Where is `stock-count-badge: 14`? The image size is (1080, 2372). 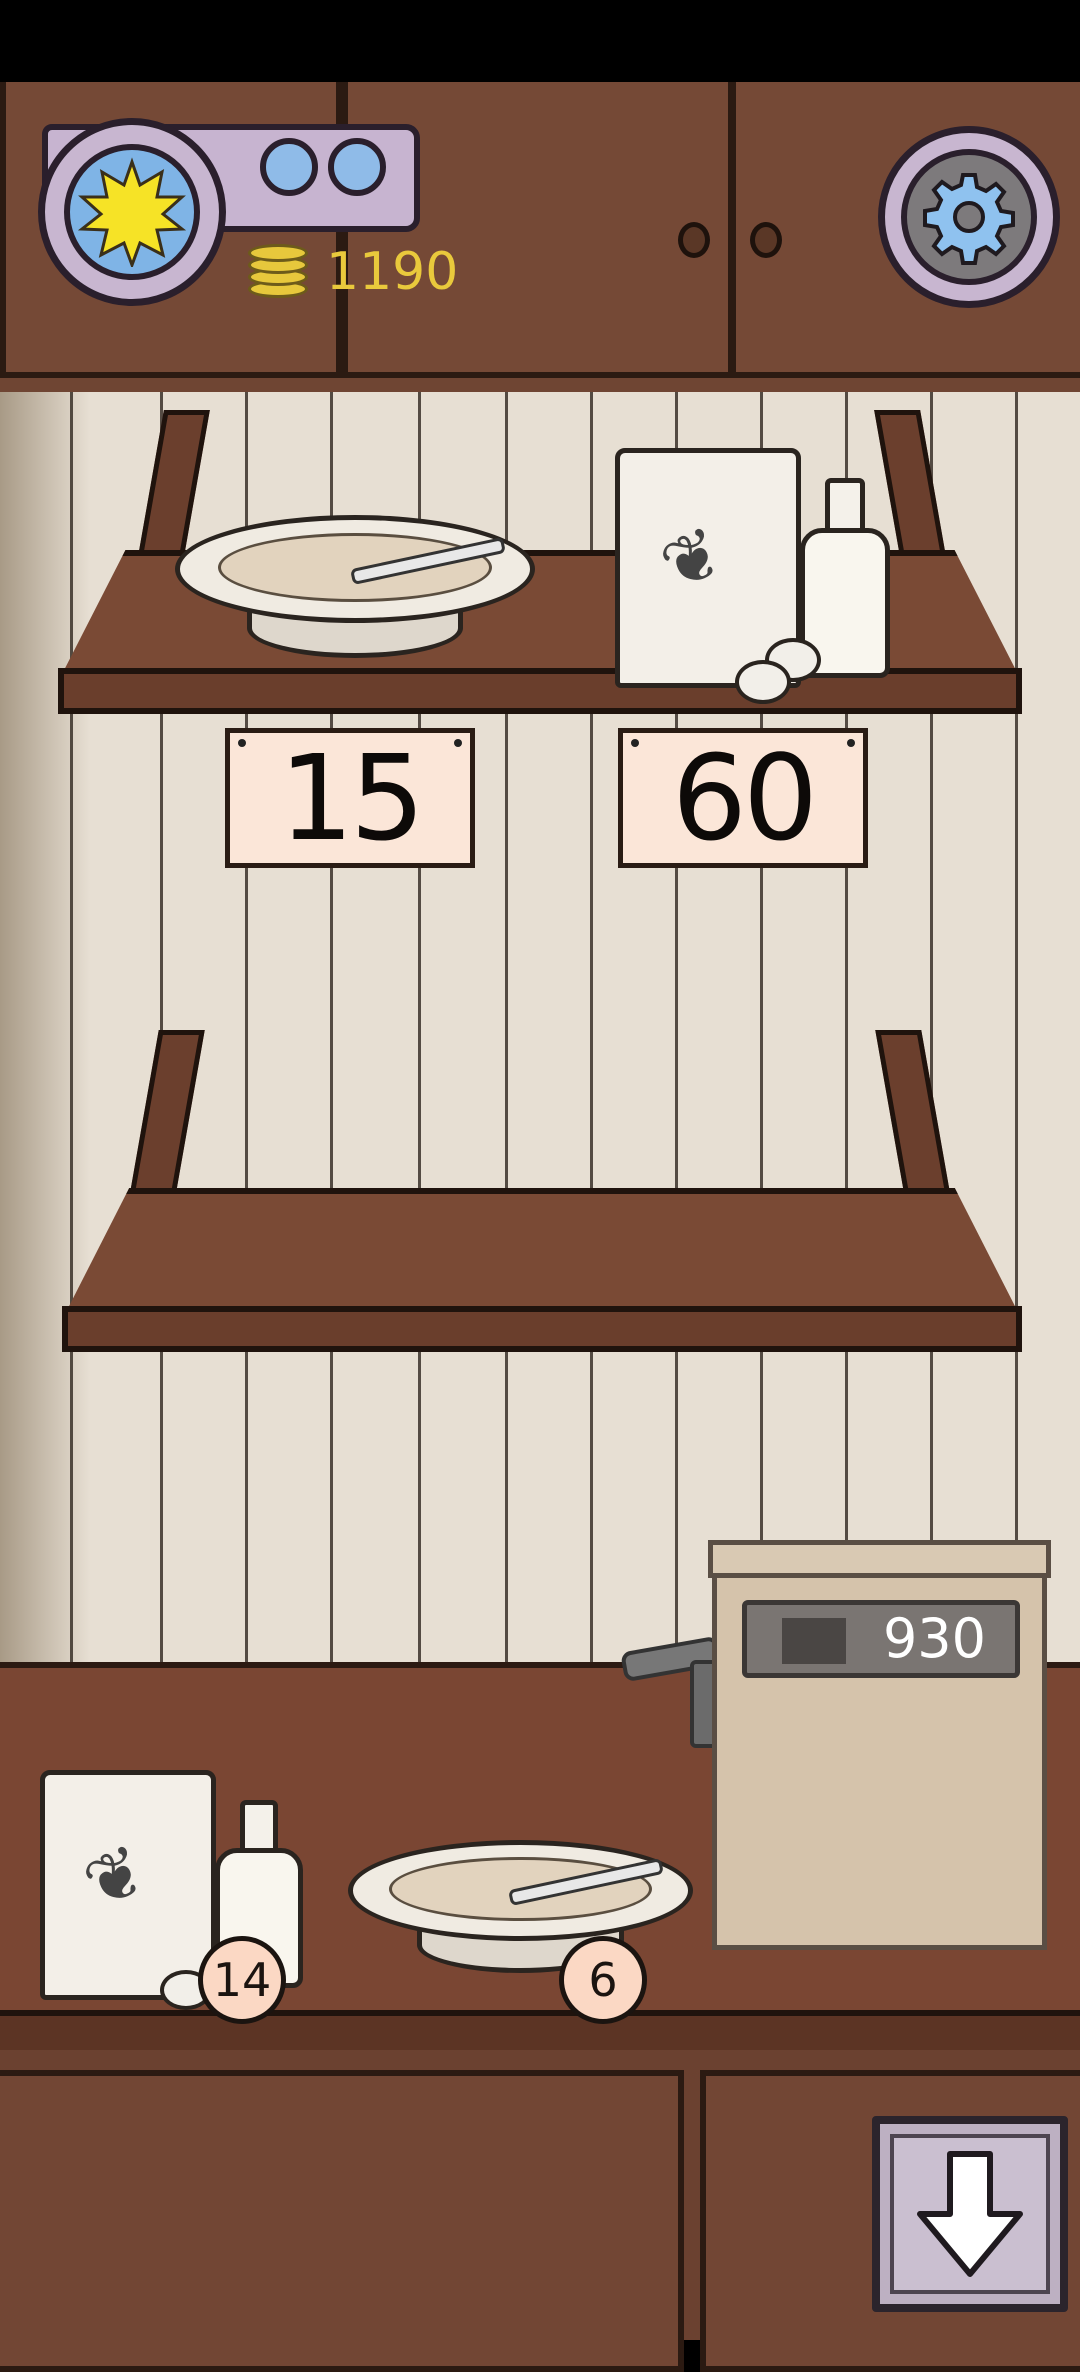
stock-count-badge: 14 is located at coordinates (242, 1980).